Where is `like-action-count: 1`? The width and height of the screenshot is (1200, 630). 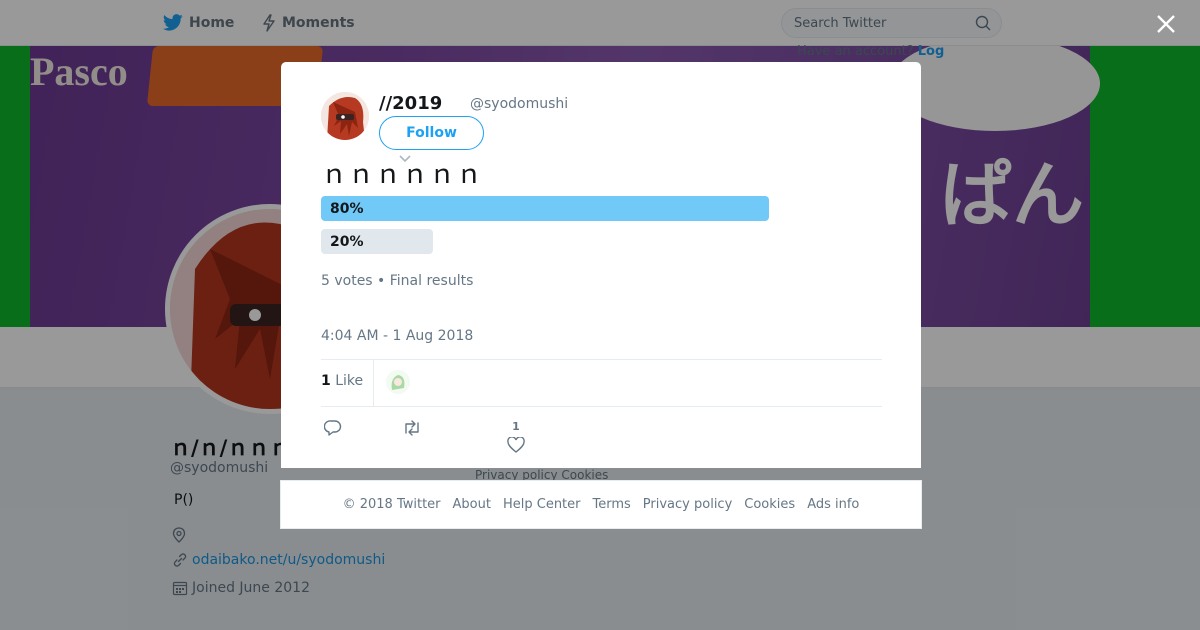 like-action-count: 1 is located at coordinates (516, 426).